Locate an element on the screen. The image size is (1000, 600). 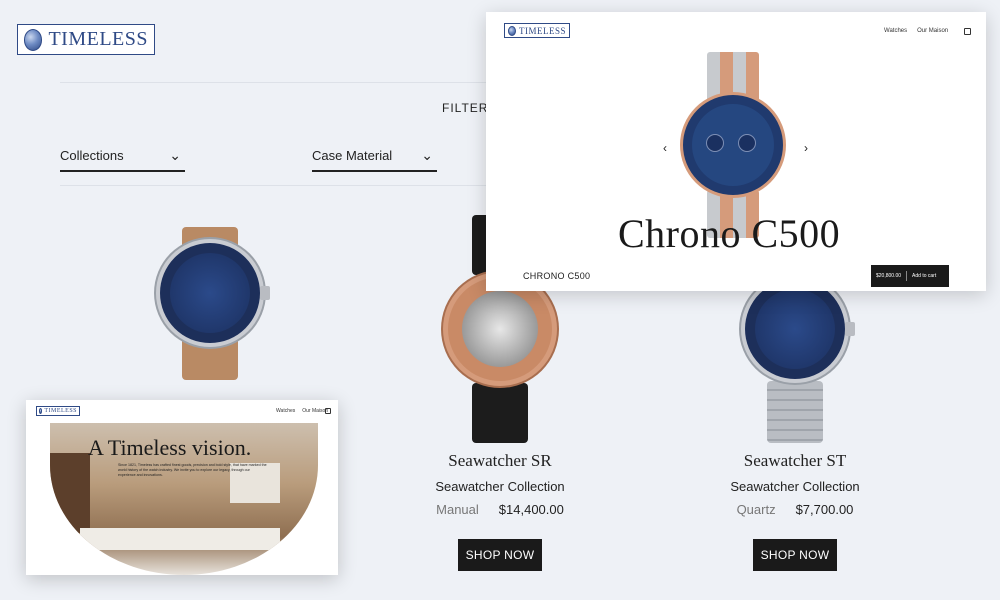
nav-our-maison: Our Maison is located at coordinates (932, 31).